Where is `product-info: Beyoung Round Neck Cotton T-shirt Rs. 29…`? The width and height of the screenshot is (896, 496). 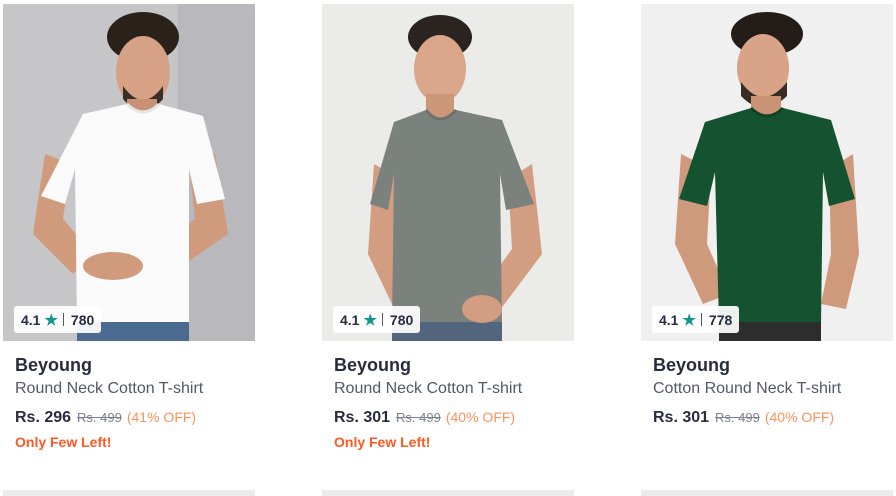
product-info: Beyoung Round Neck Cotton T-shirt Rs. 29… is located at coordinates (129, 395).